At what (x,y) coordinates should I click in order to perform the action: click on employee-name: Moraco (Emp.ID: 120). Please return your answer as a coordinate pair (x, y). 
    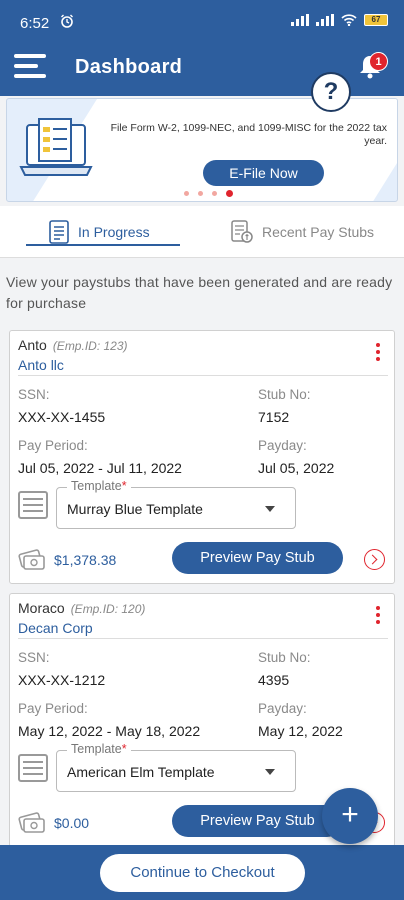
    Looking at the image, I should click on (82, 608).